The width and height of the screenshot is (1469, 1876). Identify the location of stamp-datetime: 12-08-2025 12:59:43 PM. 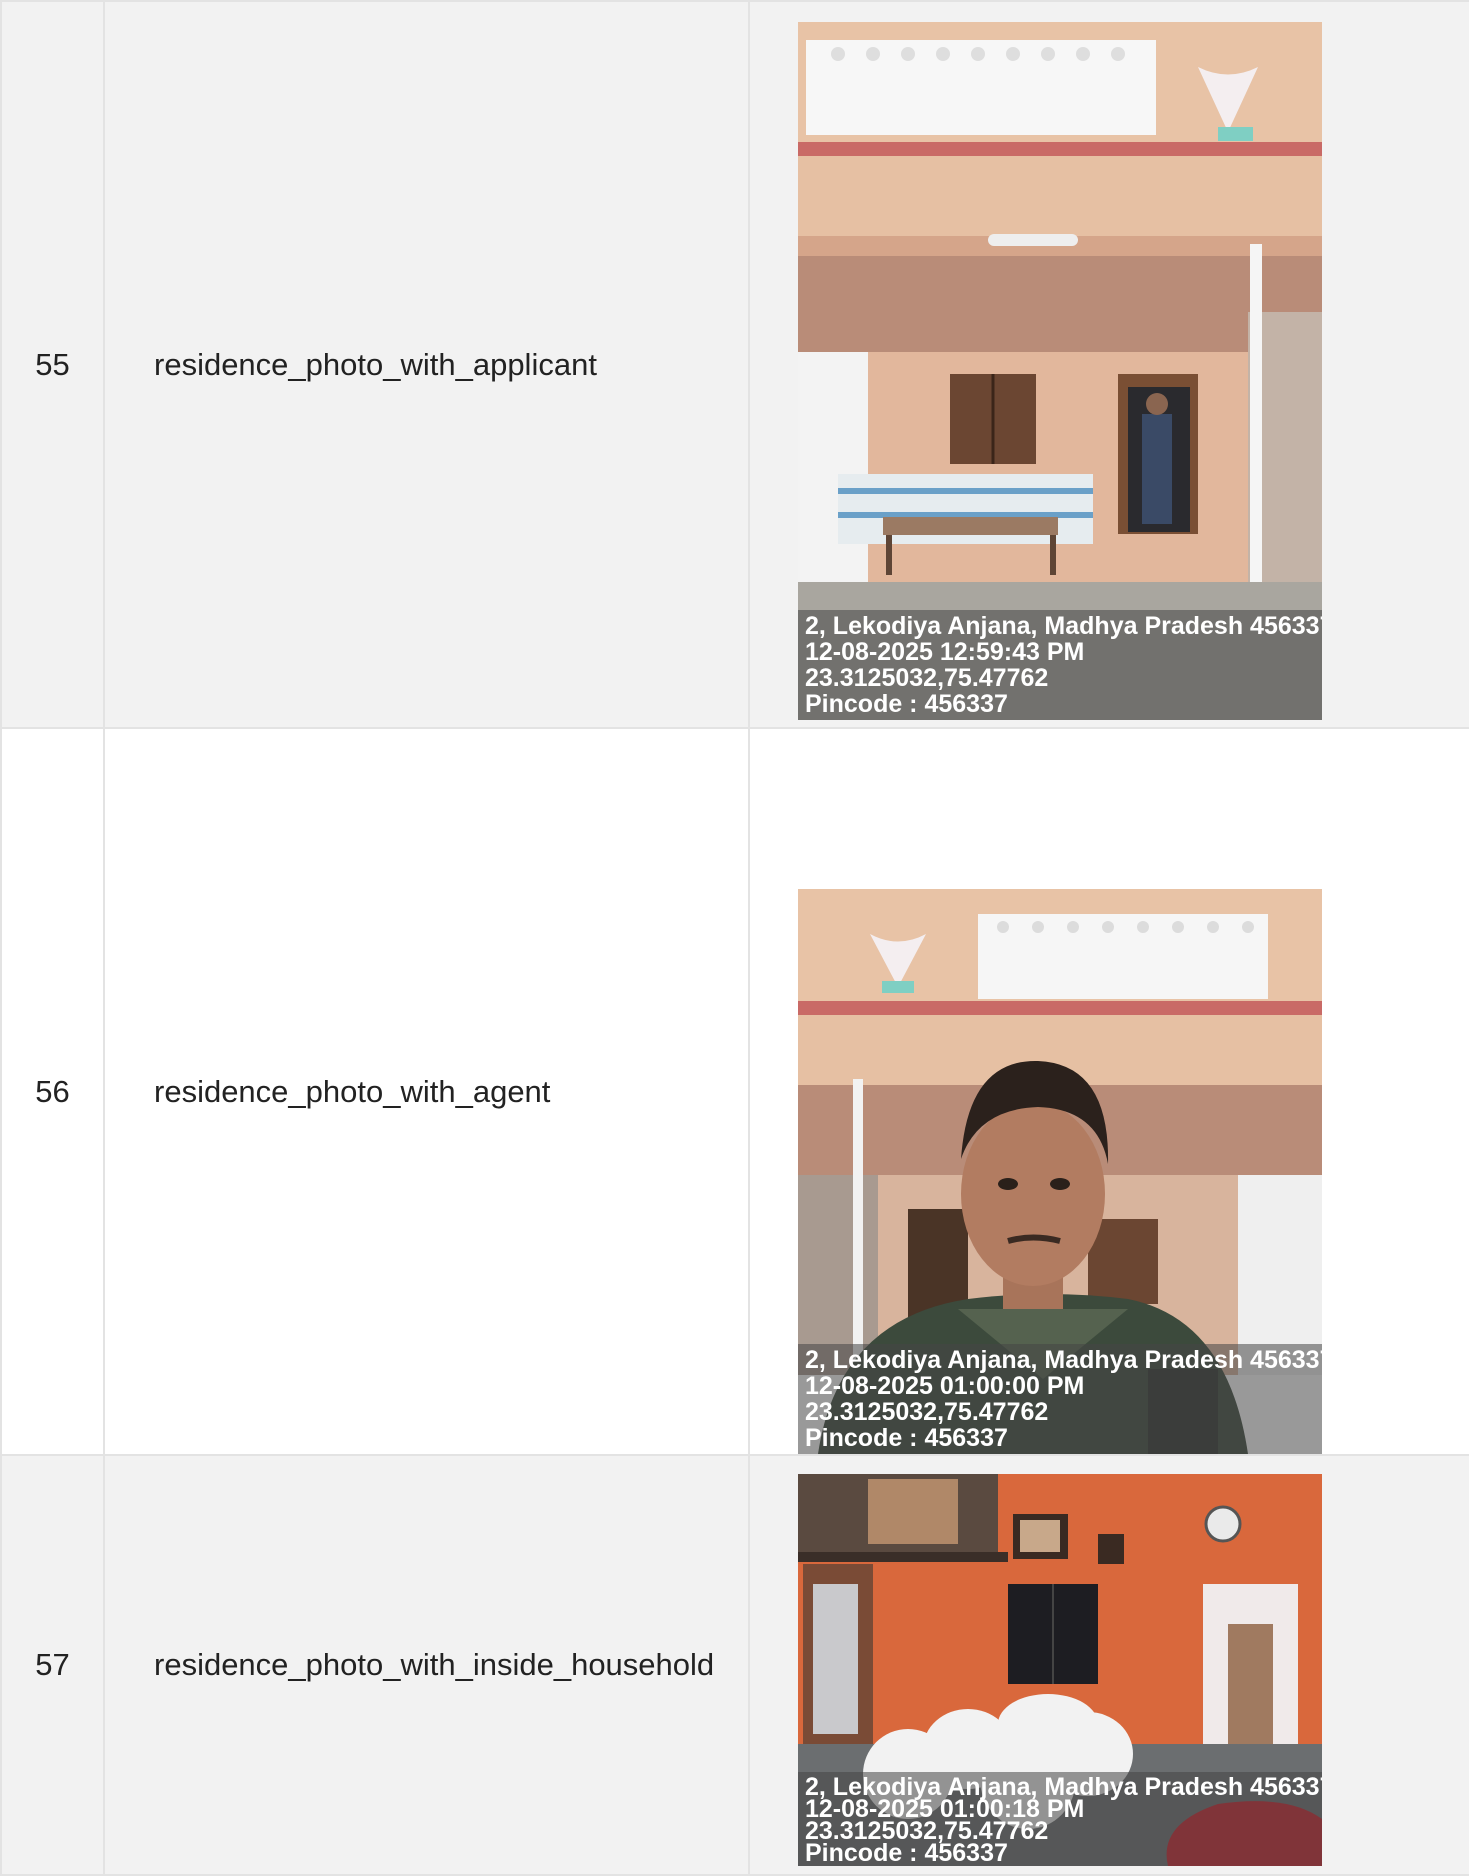
(945, 651).